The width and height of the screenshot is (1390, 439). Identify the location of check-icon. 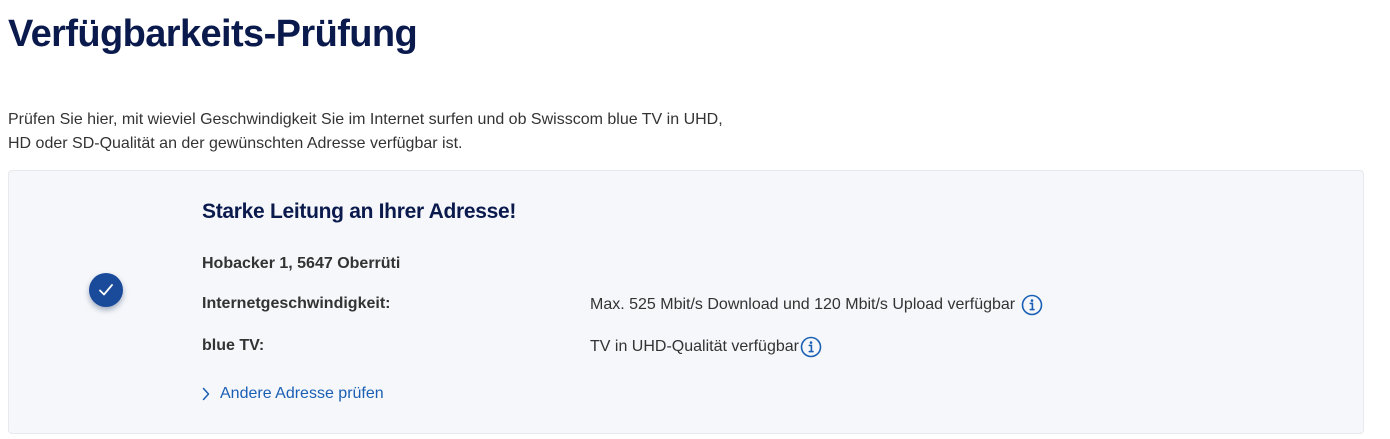
(106, 290).